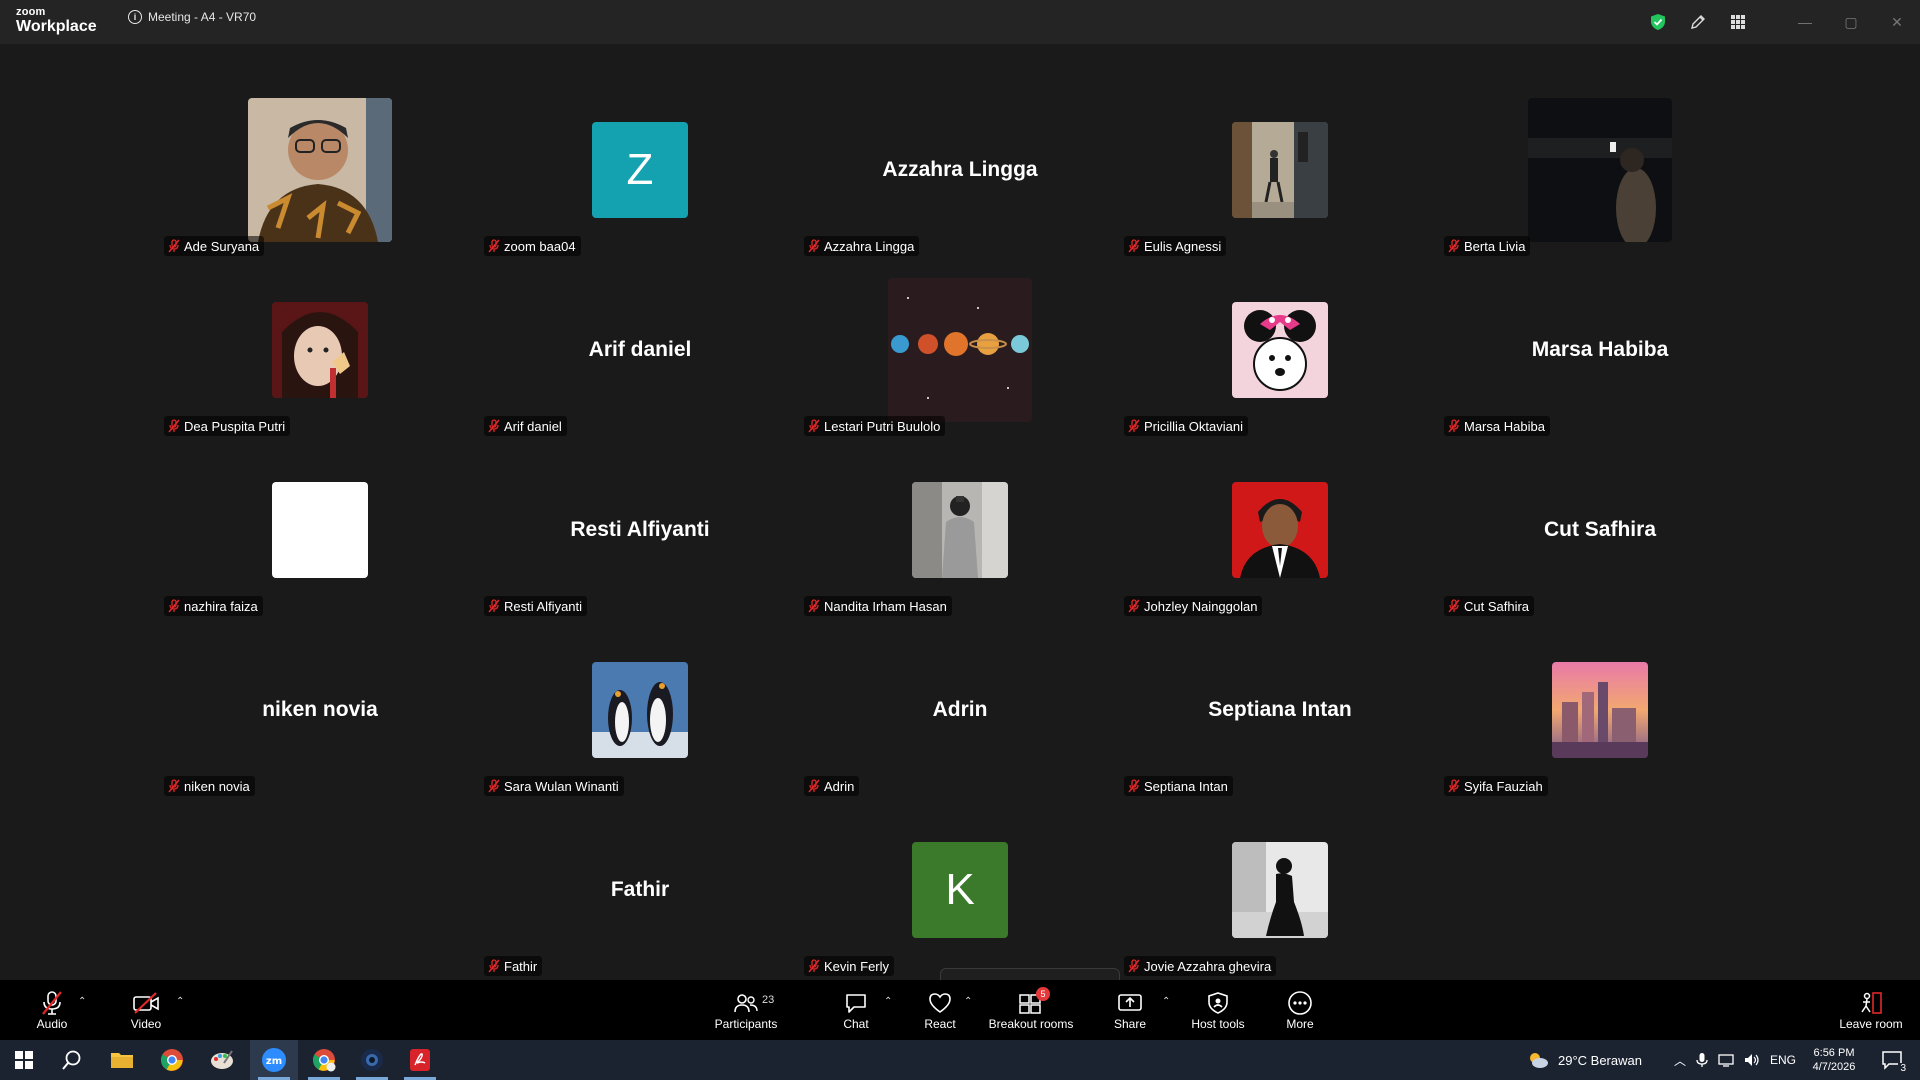 This screenshot has height=1080, width=1920. Describe the element at coordinates (640, 350) in the screenshot. I see `participant-tile: Arif daniel Arif daniel` at that location.